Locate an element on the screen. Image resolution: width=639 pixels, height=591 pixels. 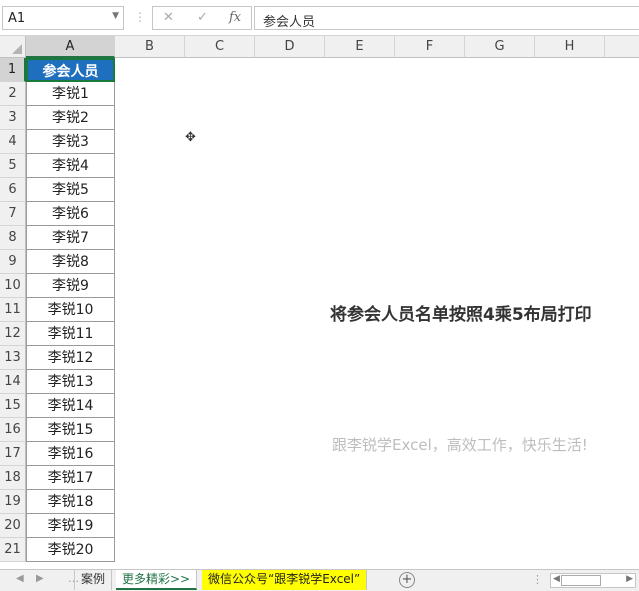
row-header: 12 is located at coordinates (13, 334).